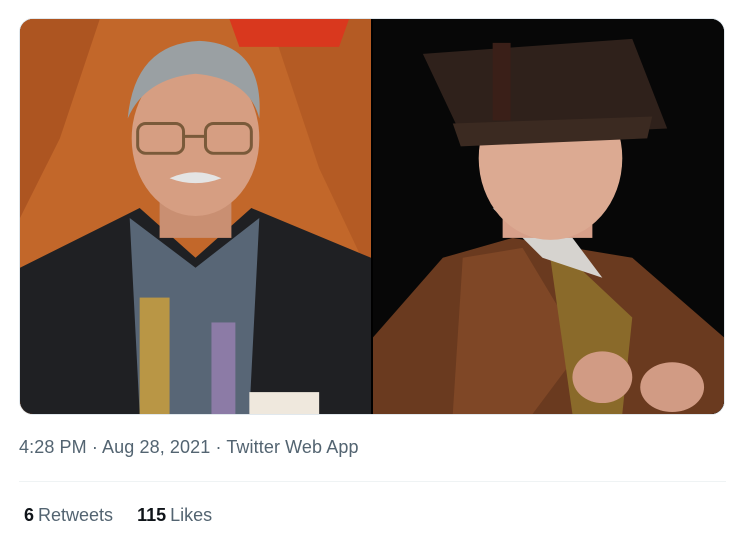 The height and width of the screenshot is (547, 745). What do you see at coordinates (29, 515) in the screenshot?
I see `retweets-count: 6` at bounding box center [29, 515].